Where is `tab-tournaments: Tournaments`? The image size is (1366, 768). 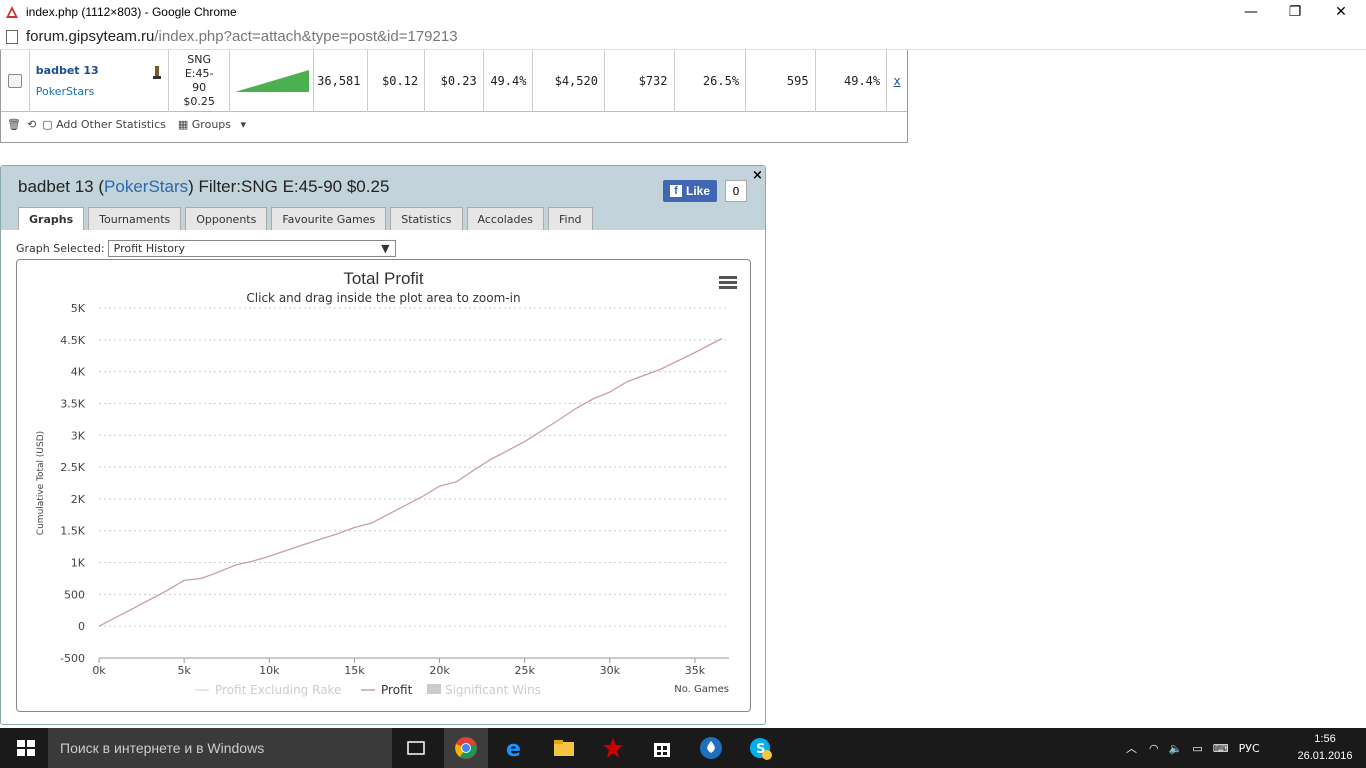
tab-tournaments: Tournaments is located at coordinates (135, 218).